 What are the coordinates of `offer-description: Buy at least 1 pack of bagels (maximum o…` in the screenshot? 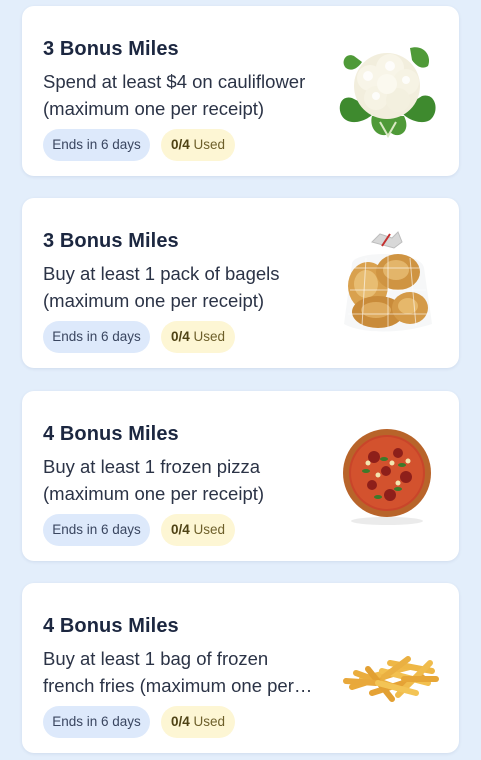 It's located at (161, 287).